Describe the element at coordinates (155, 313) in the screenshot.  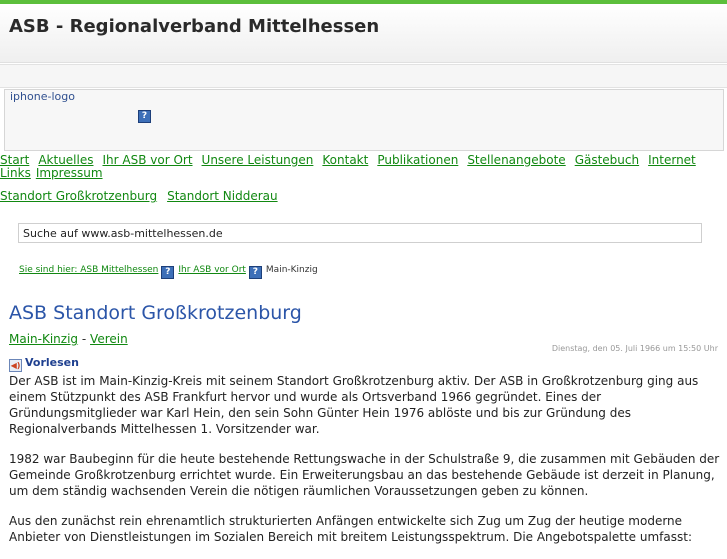
I see `article-title: ASB Standort Großkrotzenburg` at that location.